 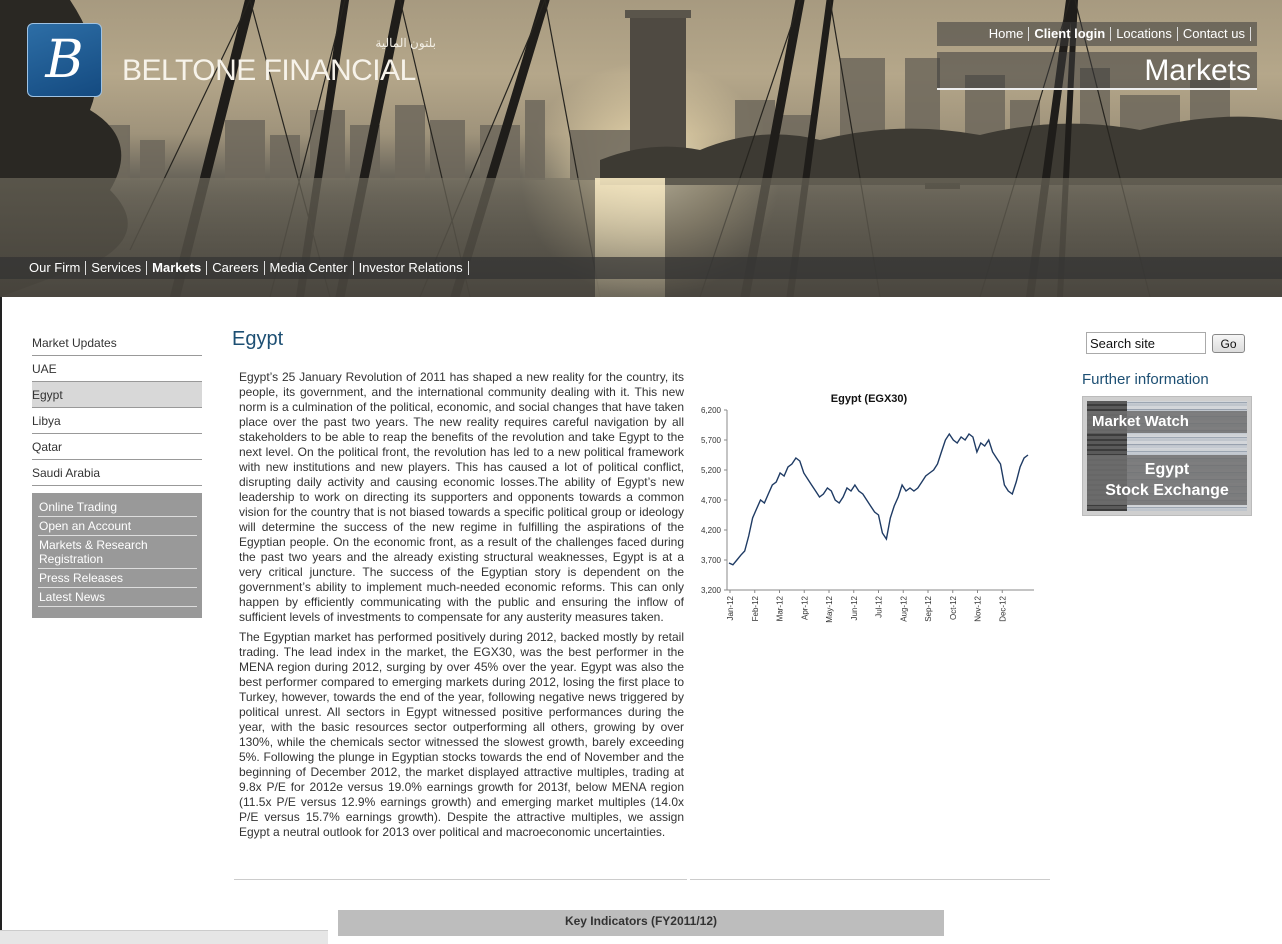 I want to click on x-tick-label: Aug-12, so click(x=903, y=608).